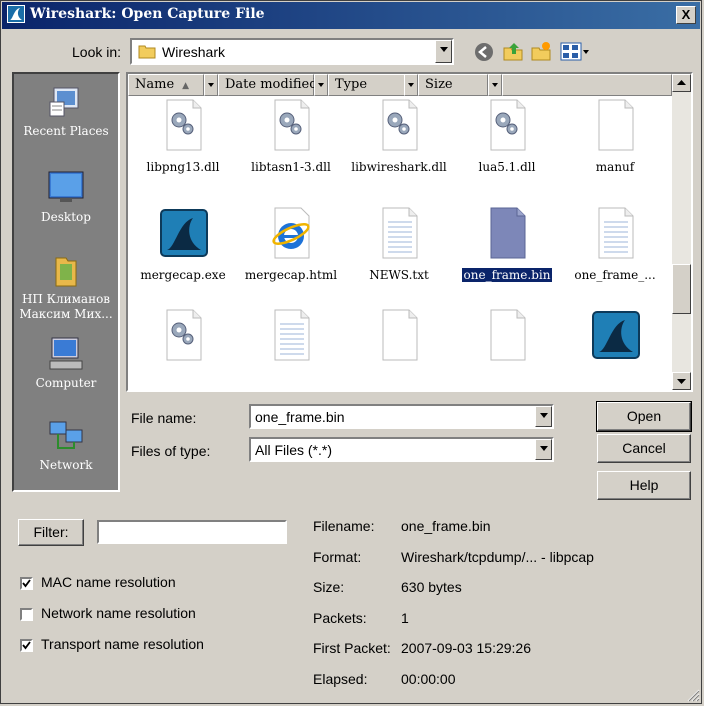 The image size is (704, 706). I want to click on file-name: manuf, so click(615, 167).